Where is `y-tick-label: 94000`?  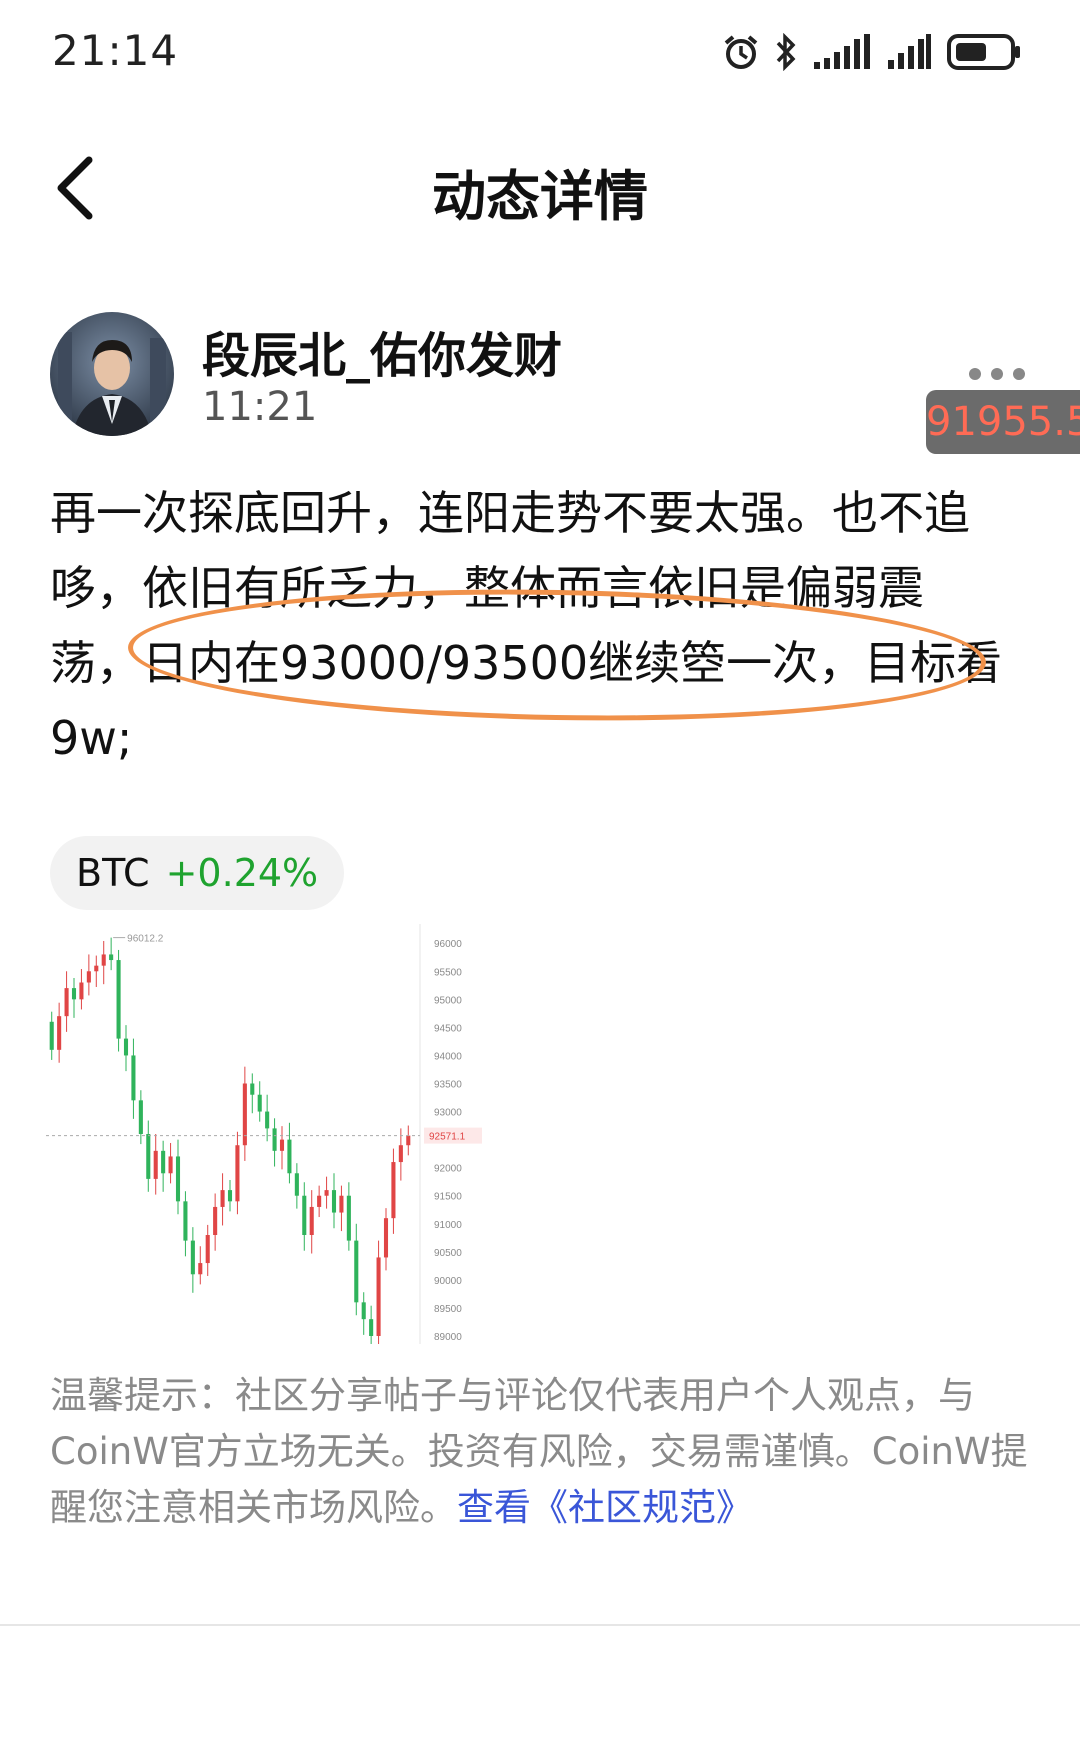
y-tick-label: 94000 is located at coordinates (448, 1056).